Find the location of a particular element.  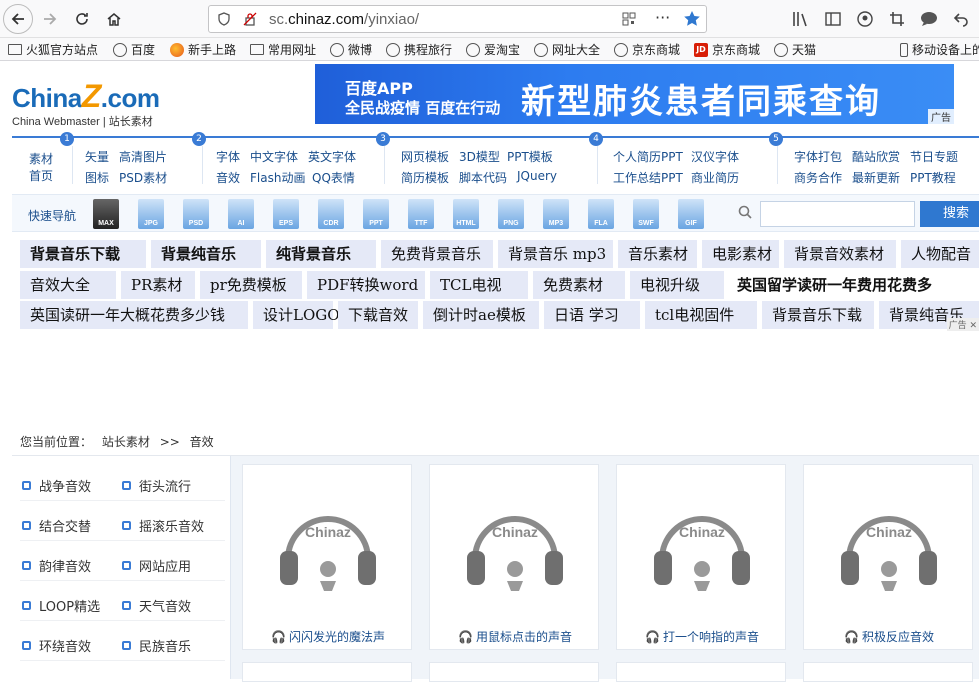

nav-link: PPT模板 is located at coordinates (530, 156).